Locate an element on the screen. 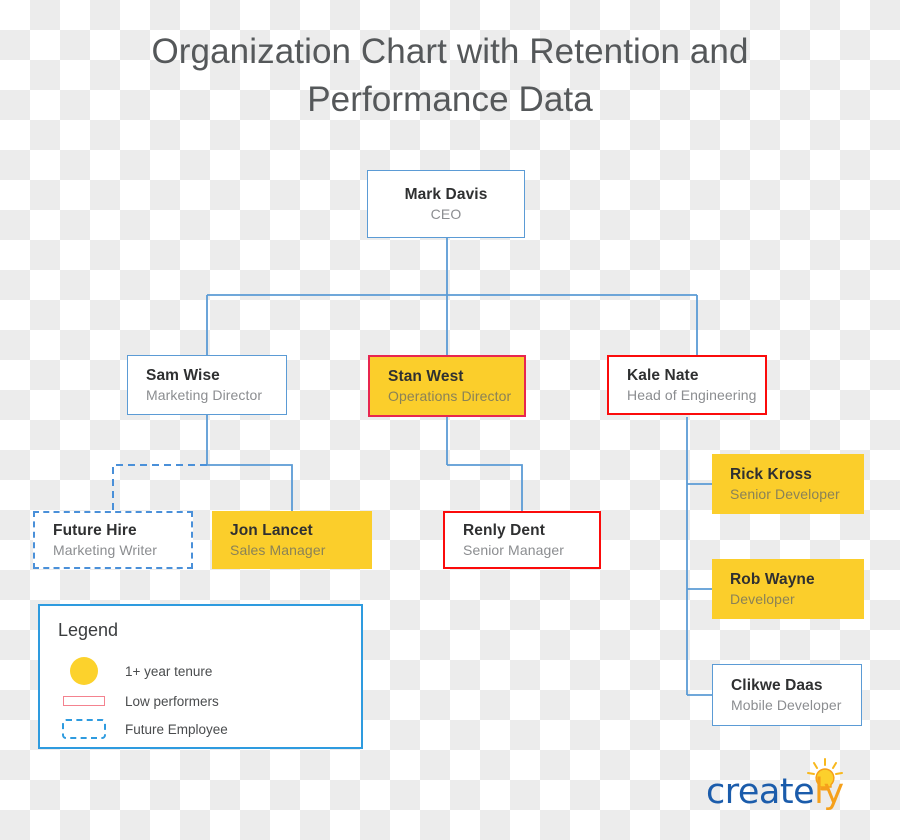 This screenshot has height=840, width=900. edge-to-renly-dent is located at coordinates (485, 487).